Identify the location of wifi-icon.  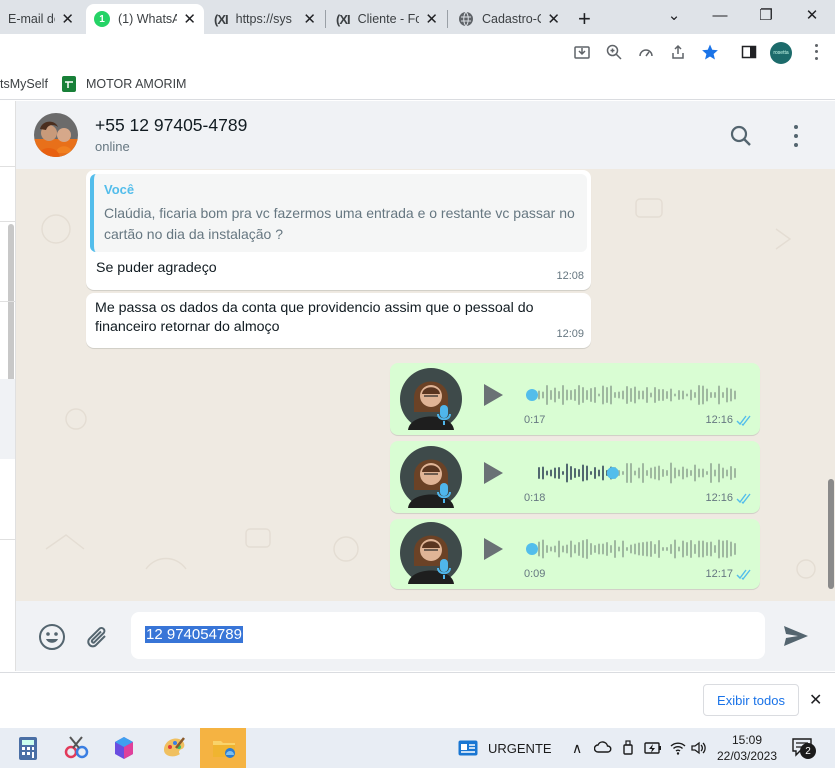
(678, 748).